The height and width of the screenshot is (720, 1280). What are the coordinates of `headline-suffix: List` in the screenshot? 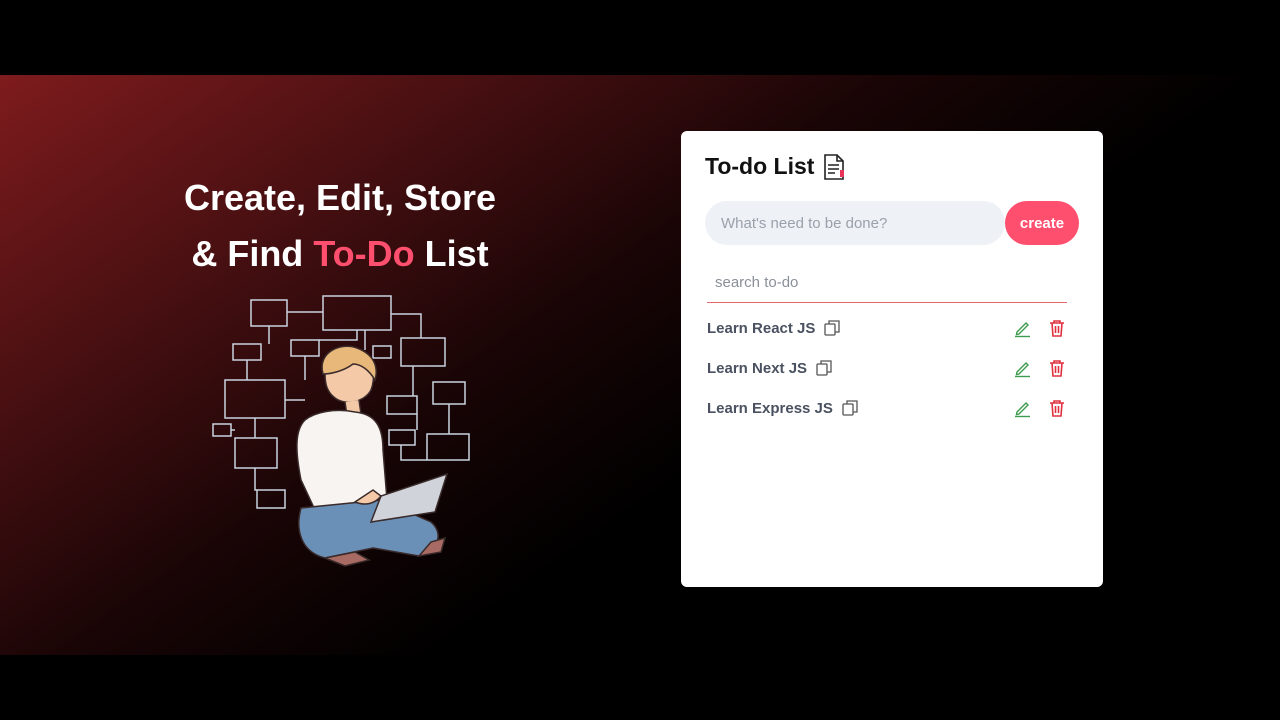 It's located at (456, 253).